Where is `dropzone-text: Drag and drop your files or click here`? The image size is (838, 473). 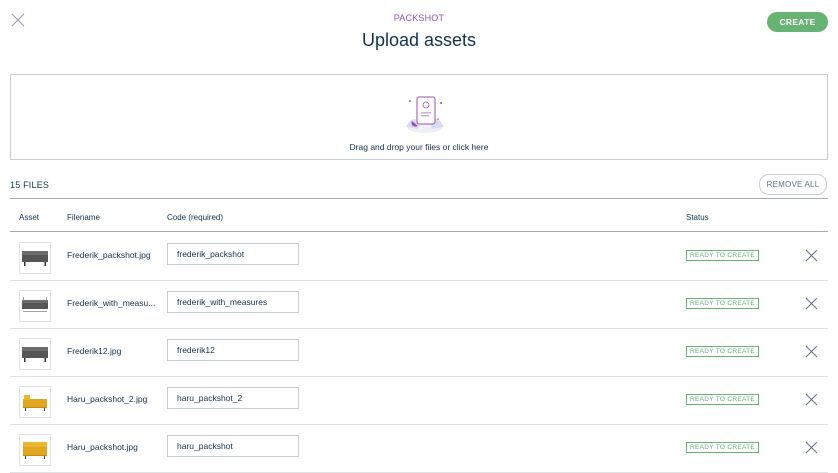
dropzone-text: Drag and drop your files or click here is located at coordinates (419, 147).